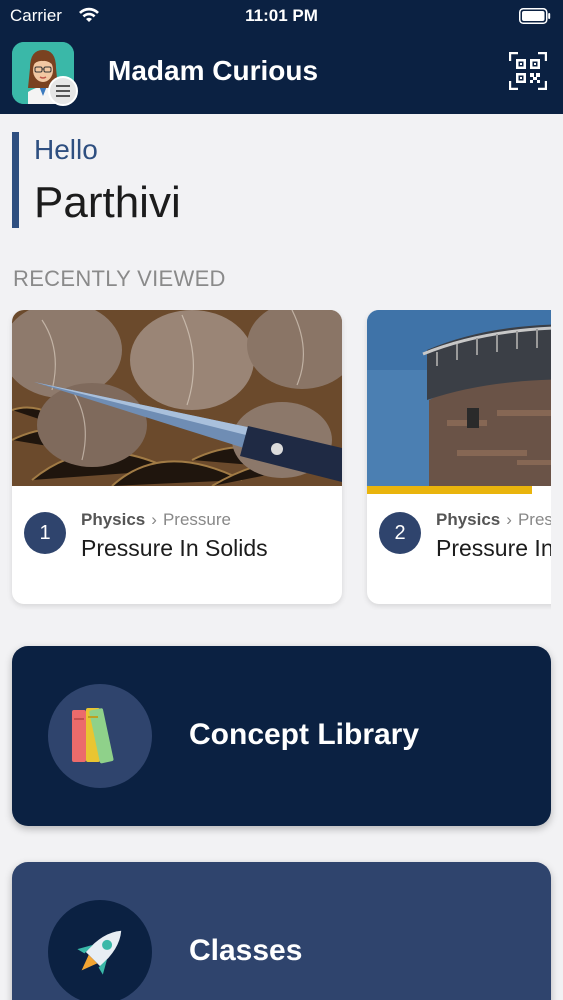  Describe the element at coordinates (66, 149) in the screenshot. I see `greeting-hello: Hello` at that location.